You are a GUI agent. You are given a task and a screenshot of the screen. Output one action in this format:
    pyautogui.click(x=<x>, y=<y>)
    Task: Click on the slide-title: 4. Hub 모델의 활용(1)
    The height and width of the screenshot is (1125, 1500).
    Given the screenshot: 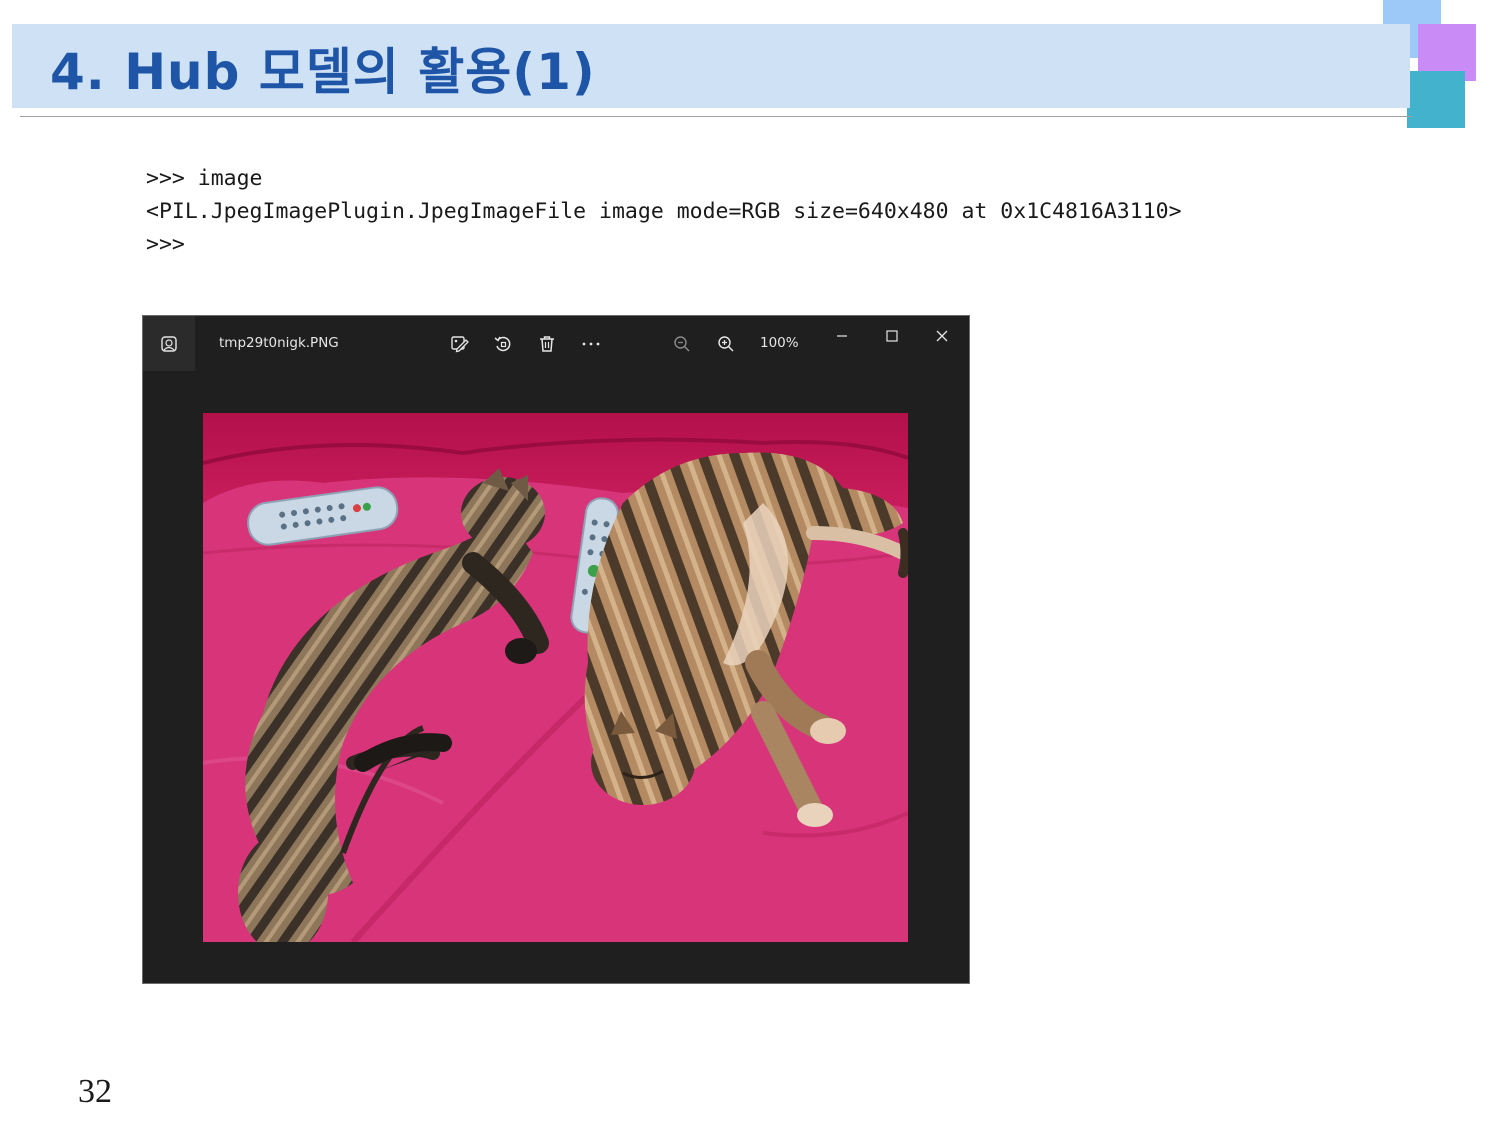 What is the action you would take?
    pyautogui.click(x=323, y=72)
    